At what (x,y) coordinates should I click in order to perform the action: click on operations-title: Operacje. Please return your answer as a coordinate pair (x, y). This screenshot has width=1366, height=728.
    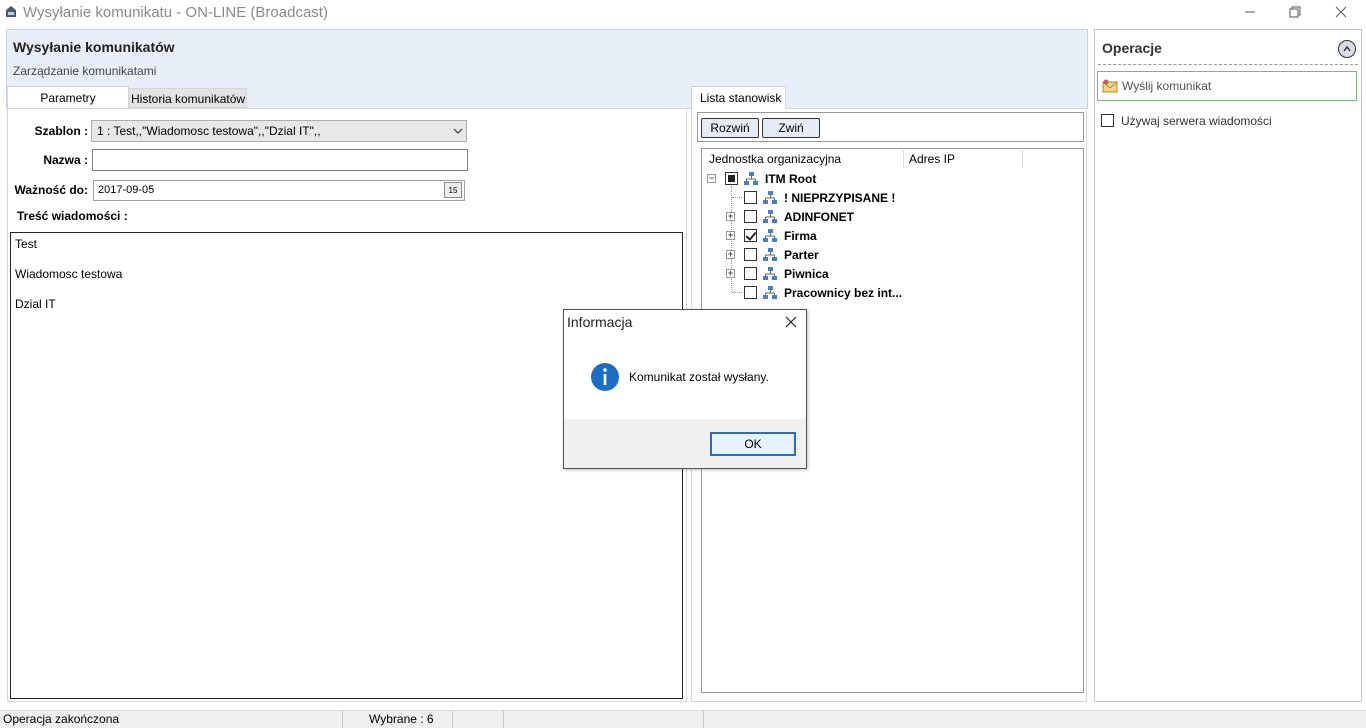
    Looking at the image, I should click on (1132, 48).